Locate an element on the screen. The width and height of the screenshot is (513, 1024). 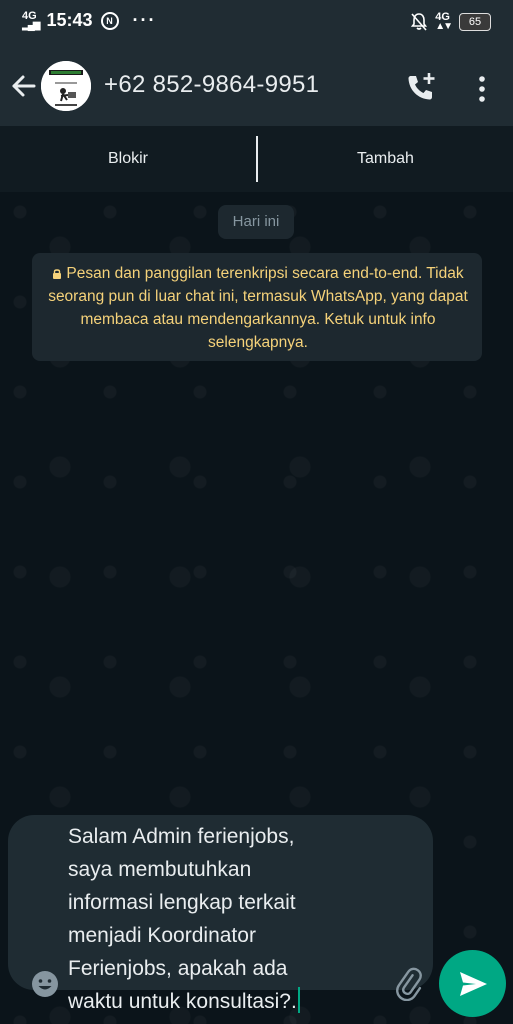
chat-header: +62 852-9864-9951 is located at coordinates (256, 85).